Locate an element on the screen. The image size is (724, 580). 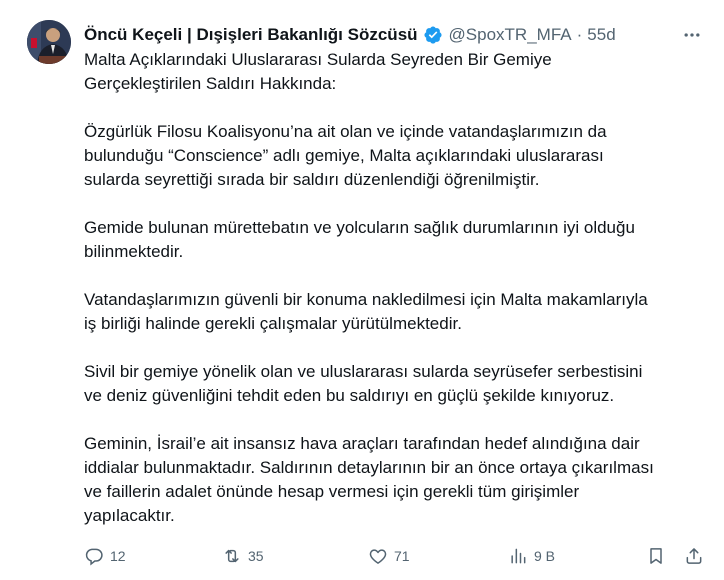
views-button: 9 B is located at coordinates (531, 556).